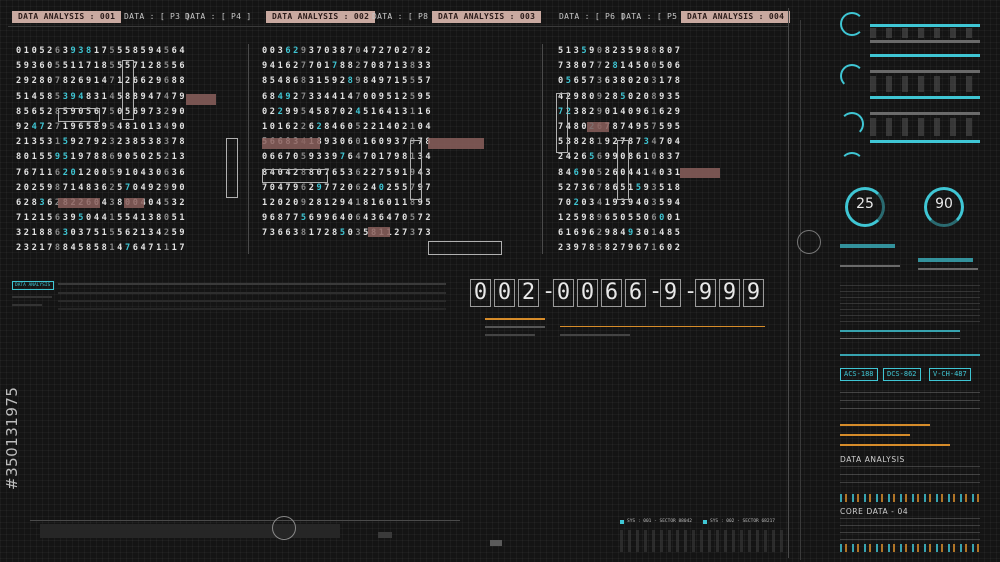  I want to click on header-divider, so click(398, 26).